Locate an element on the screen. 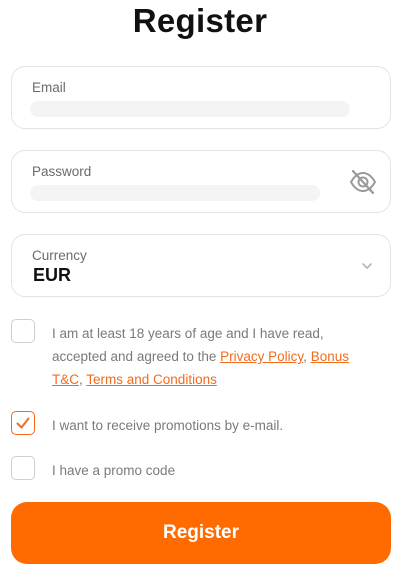 Image resolution: width=400 pixels, height=573 pixels. terms-conditions-link: Terms and Conditions is located at coordinates (151, 379).